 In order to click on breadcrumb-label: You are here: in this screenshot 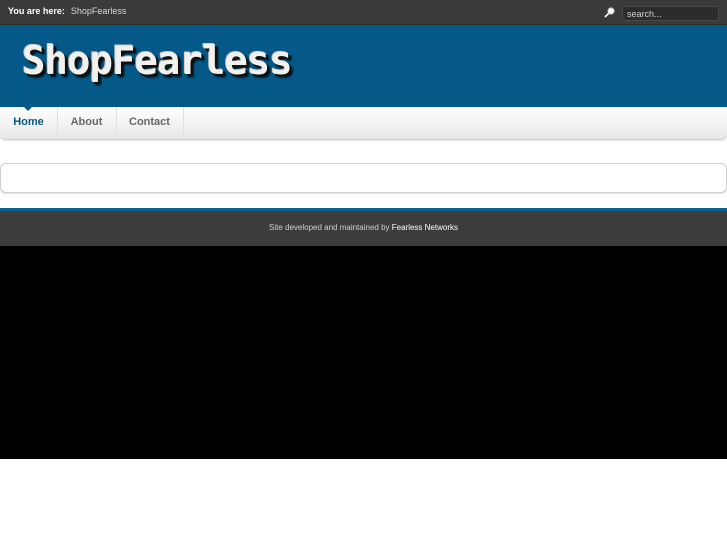, I will do `click(36, 11)`.